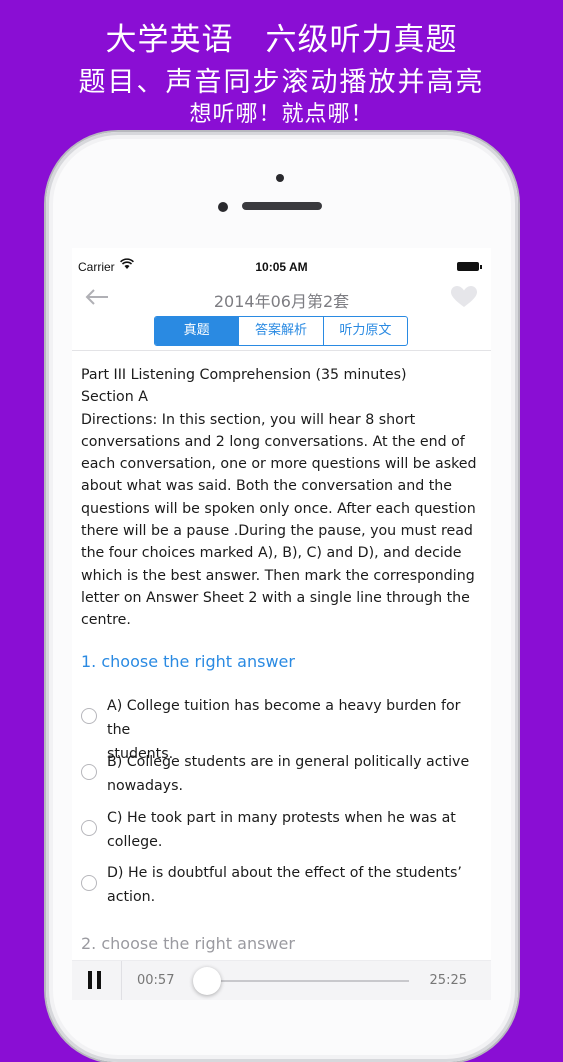 The image size is (563, 1062). Describe the element at coordinates (300, 981) in the screenshot. I see `progress-slider` at that location.